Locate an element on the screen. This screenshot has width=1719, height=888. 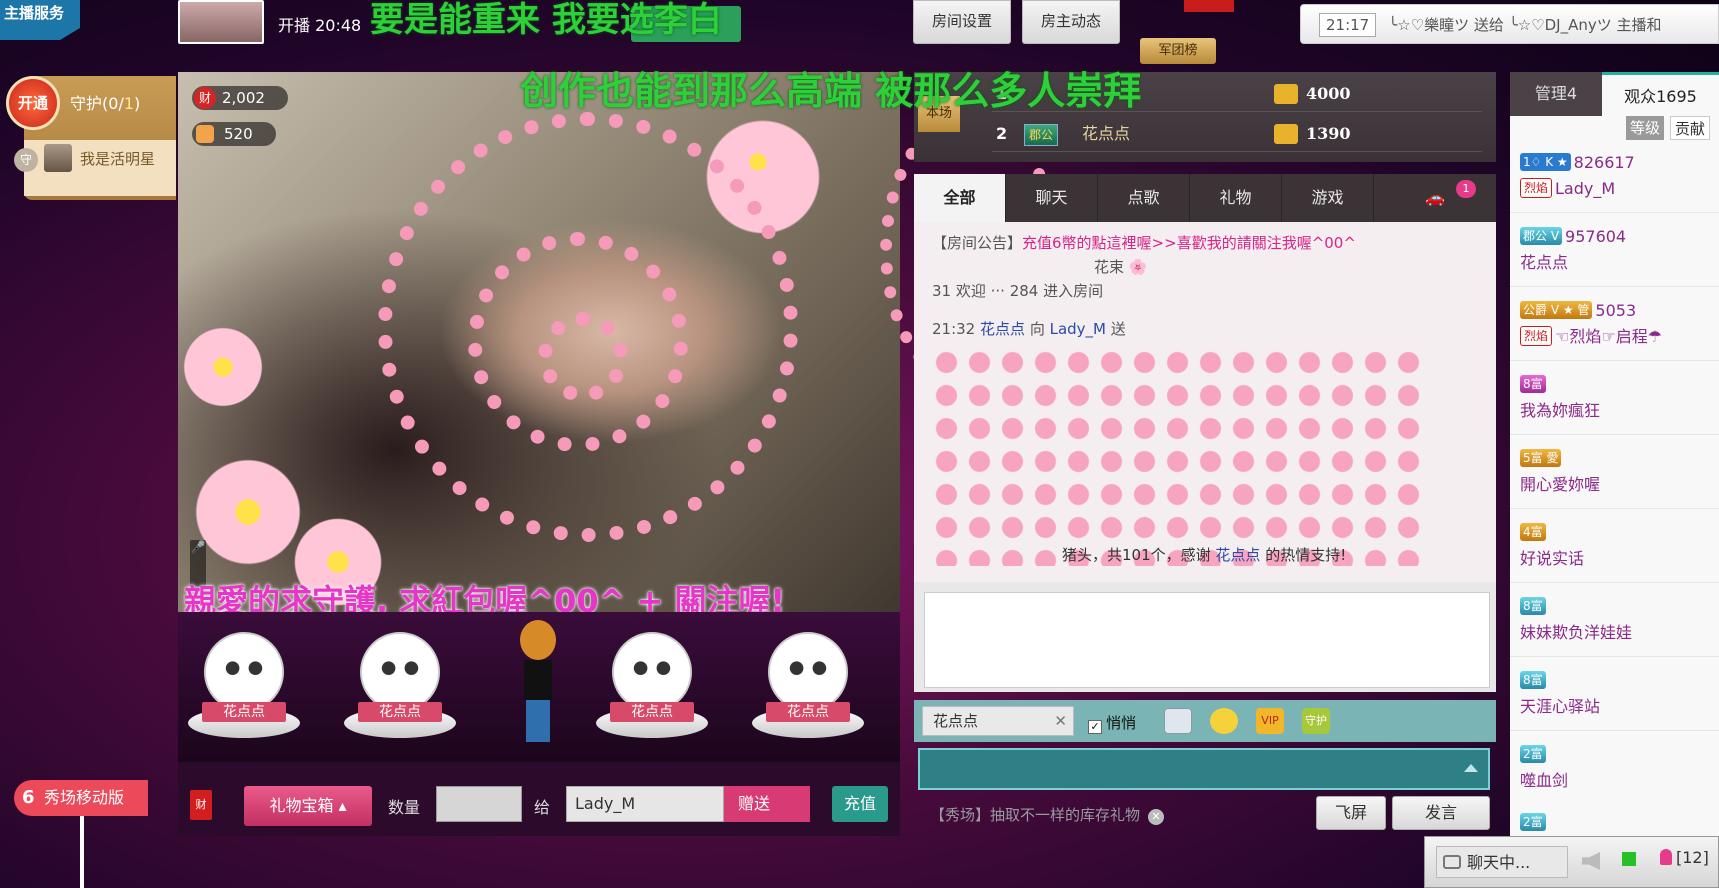
chat-target-field: 花点点 ✕ is located at coordinates (998, 721).